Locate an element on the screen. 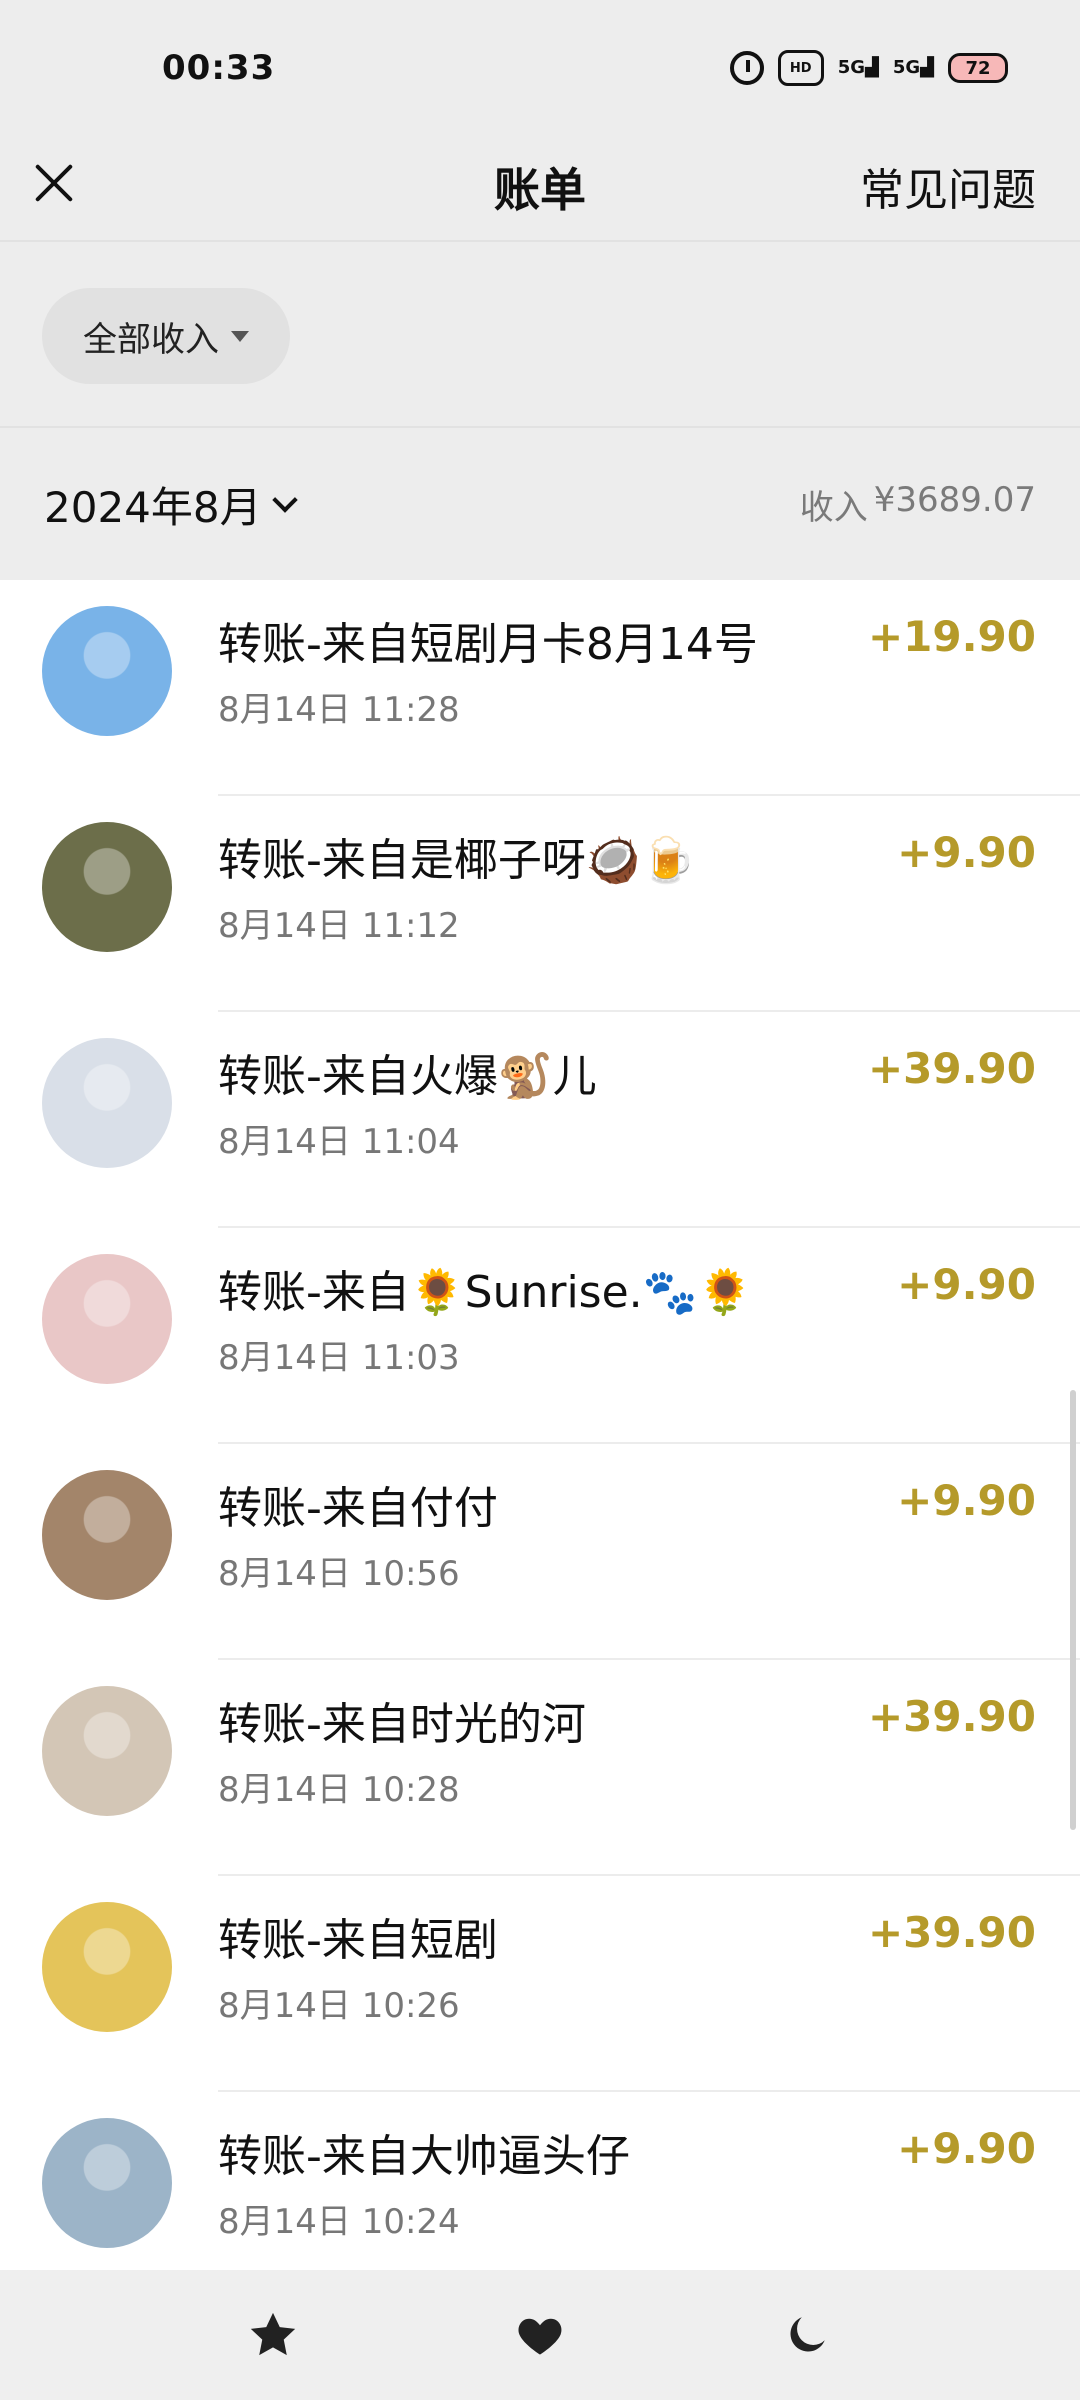  signal-icon-2: 5G ▟ is located at coordinates (913, 67).